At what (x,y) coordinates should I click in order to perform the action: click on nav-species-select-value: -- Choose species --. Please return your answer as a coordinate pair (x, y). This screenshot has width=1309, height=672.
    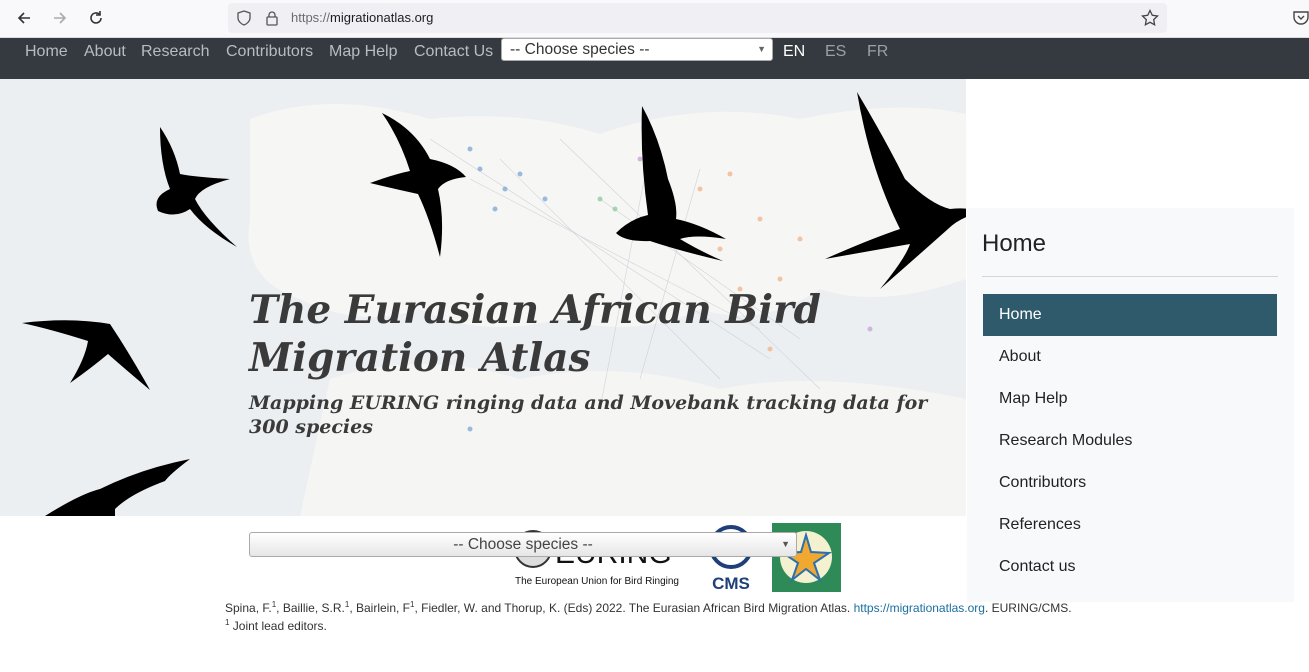
    Looking at the image, I should click on (580, 49).